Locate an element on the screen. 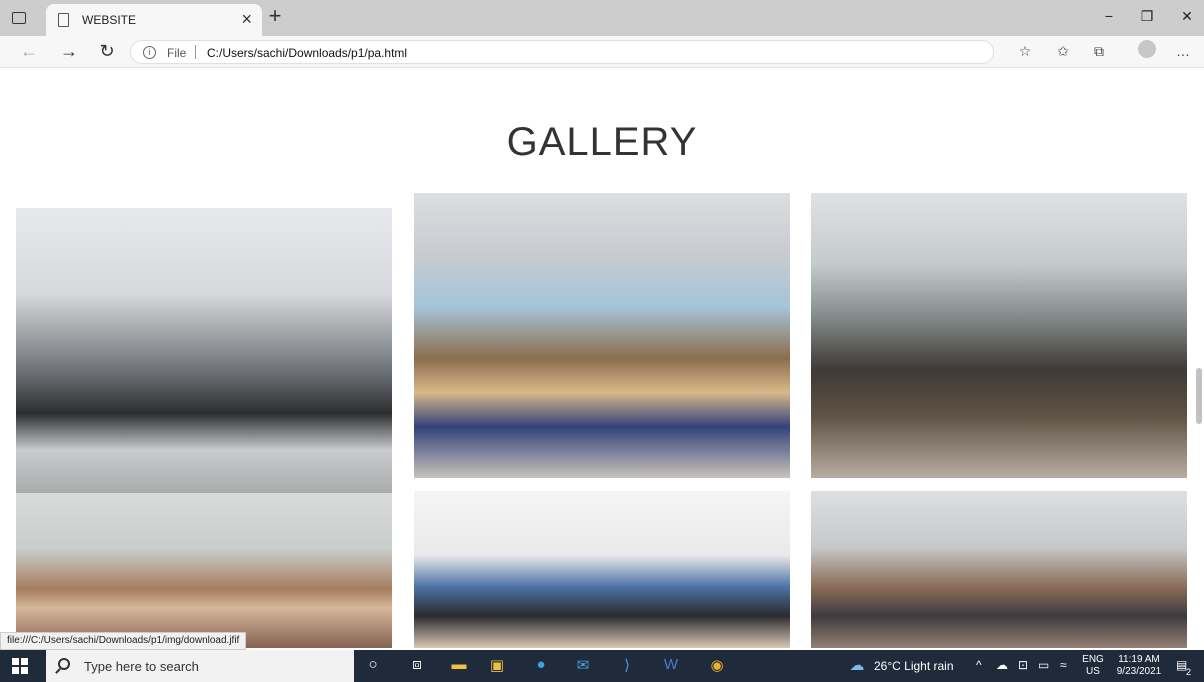  gallery-photo-lecture-hall is located at coordinates (999, 335).